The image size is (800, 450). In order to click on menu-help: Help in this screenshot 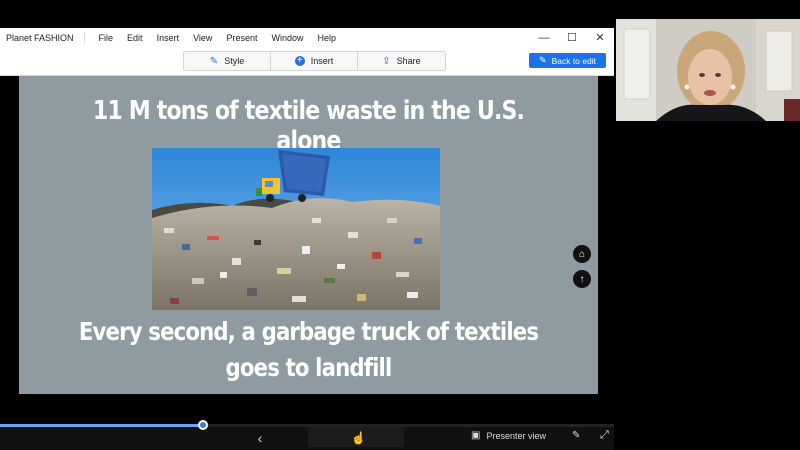, I will do `click(326, 38)`.